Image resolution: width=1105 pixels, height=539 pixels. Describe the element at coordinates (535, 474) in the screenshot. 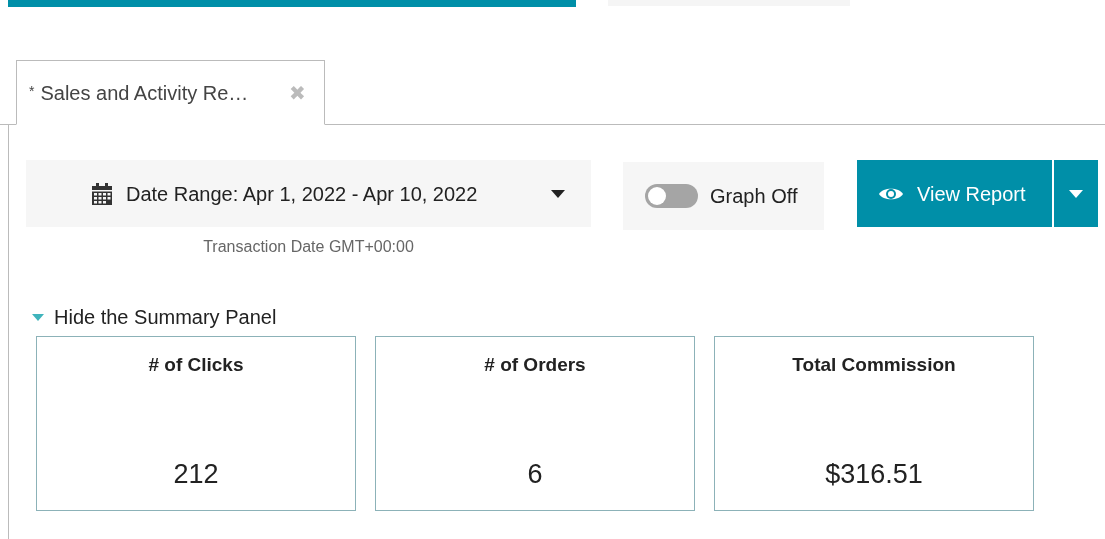

I see `card-value: 6` at that location.